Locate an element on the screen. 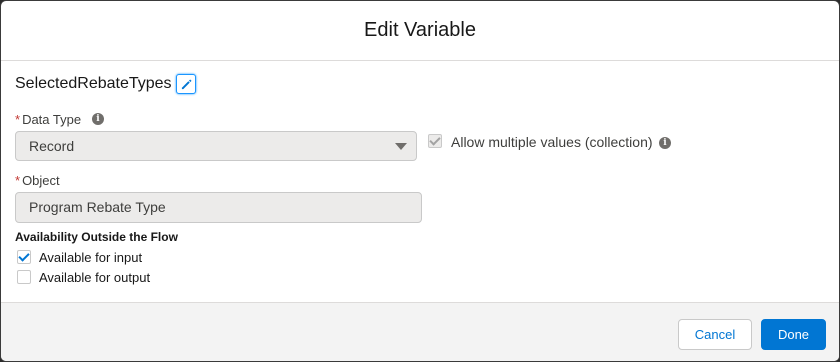 The image size is (840, 362). available-for-output-checkbox is located at coordinates (24, 277).